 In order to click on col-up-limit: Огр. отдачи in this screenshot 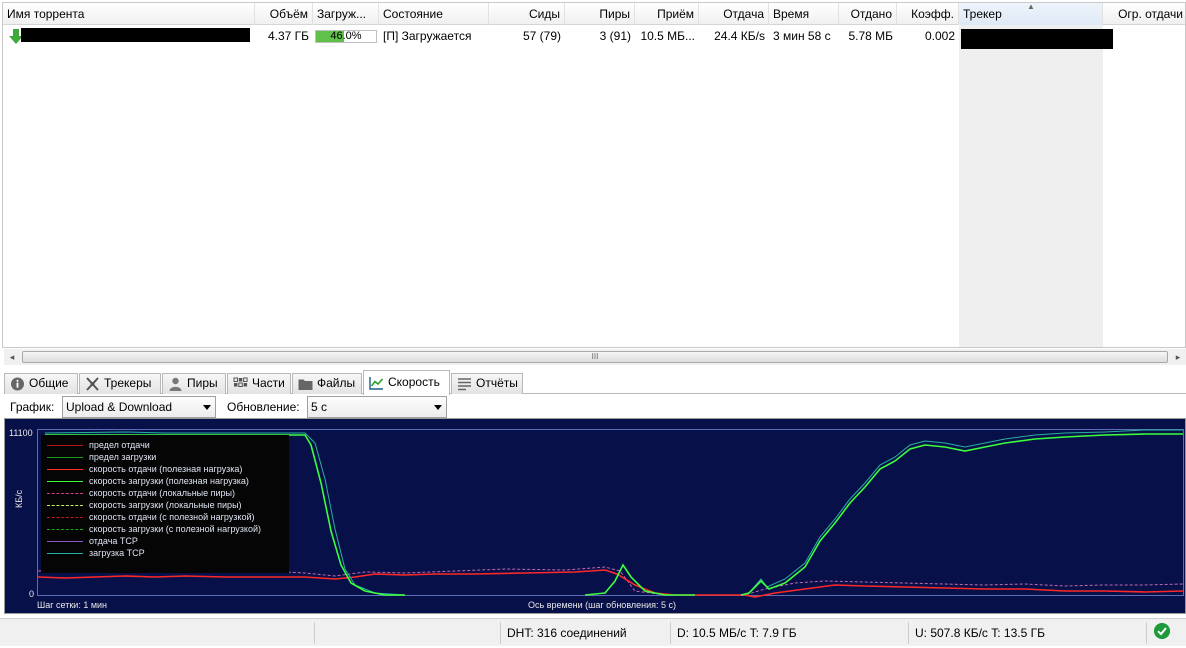, I will do `click(1144, 14)`.